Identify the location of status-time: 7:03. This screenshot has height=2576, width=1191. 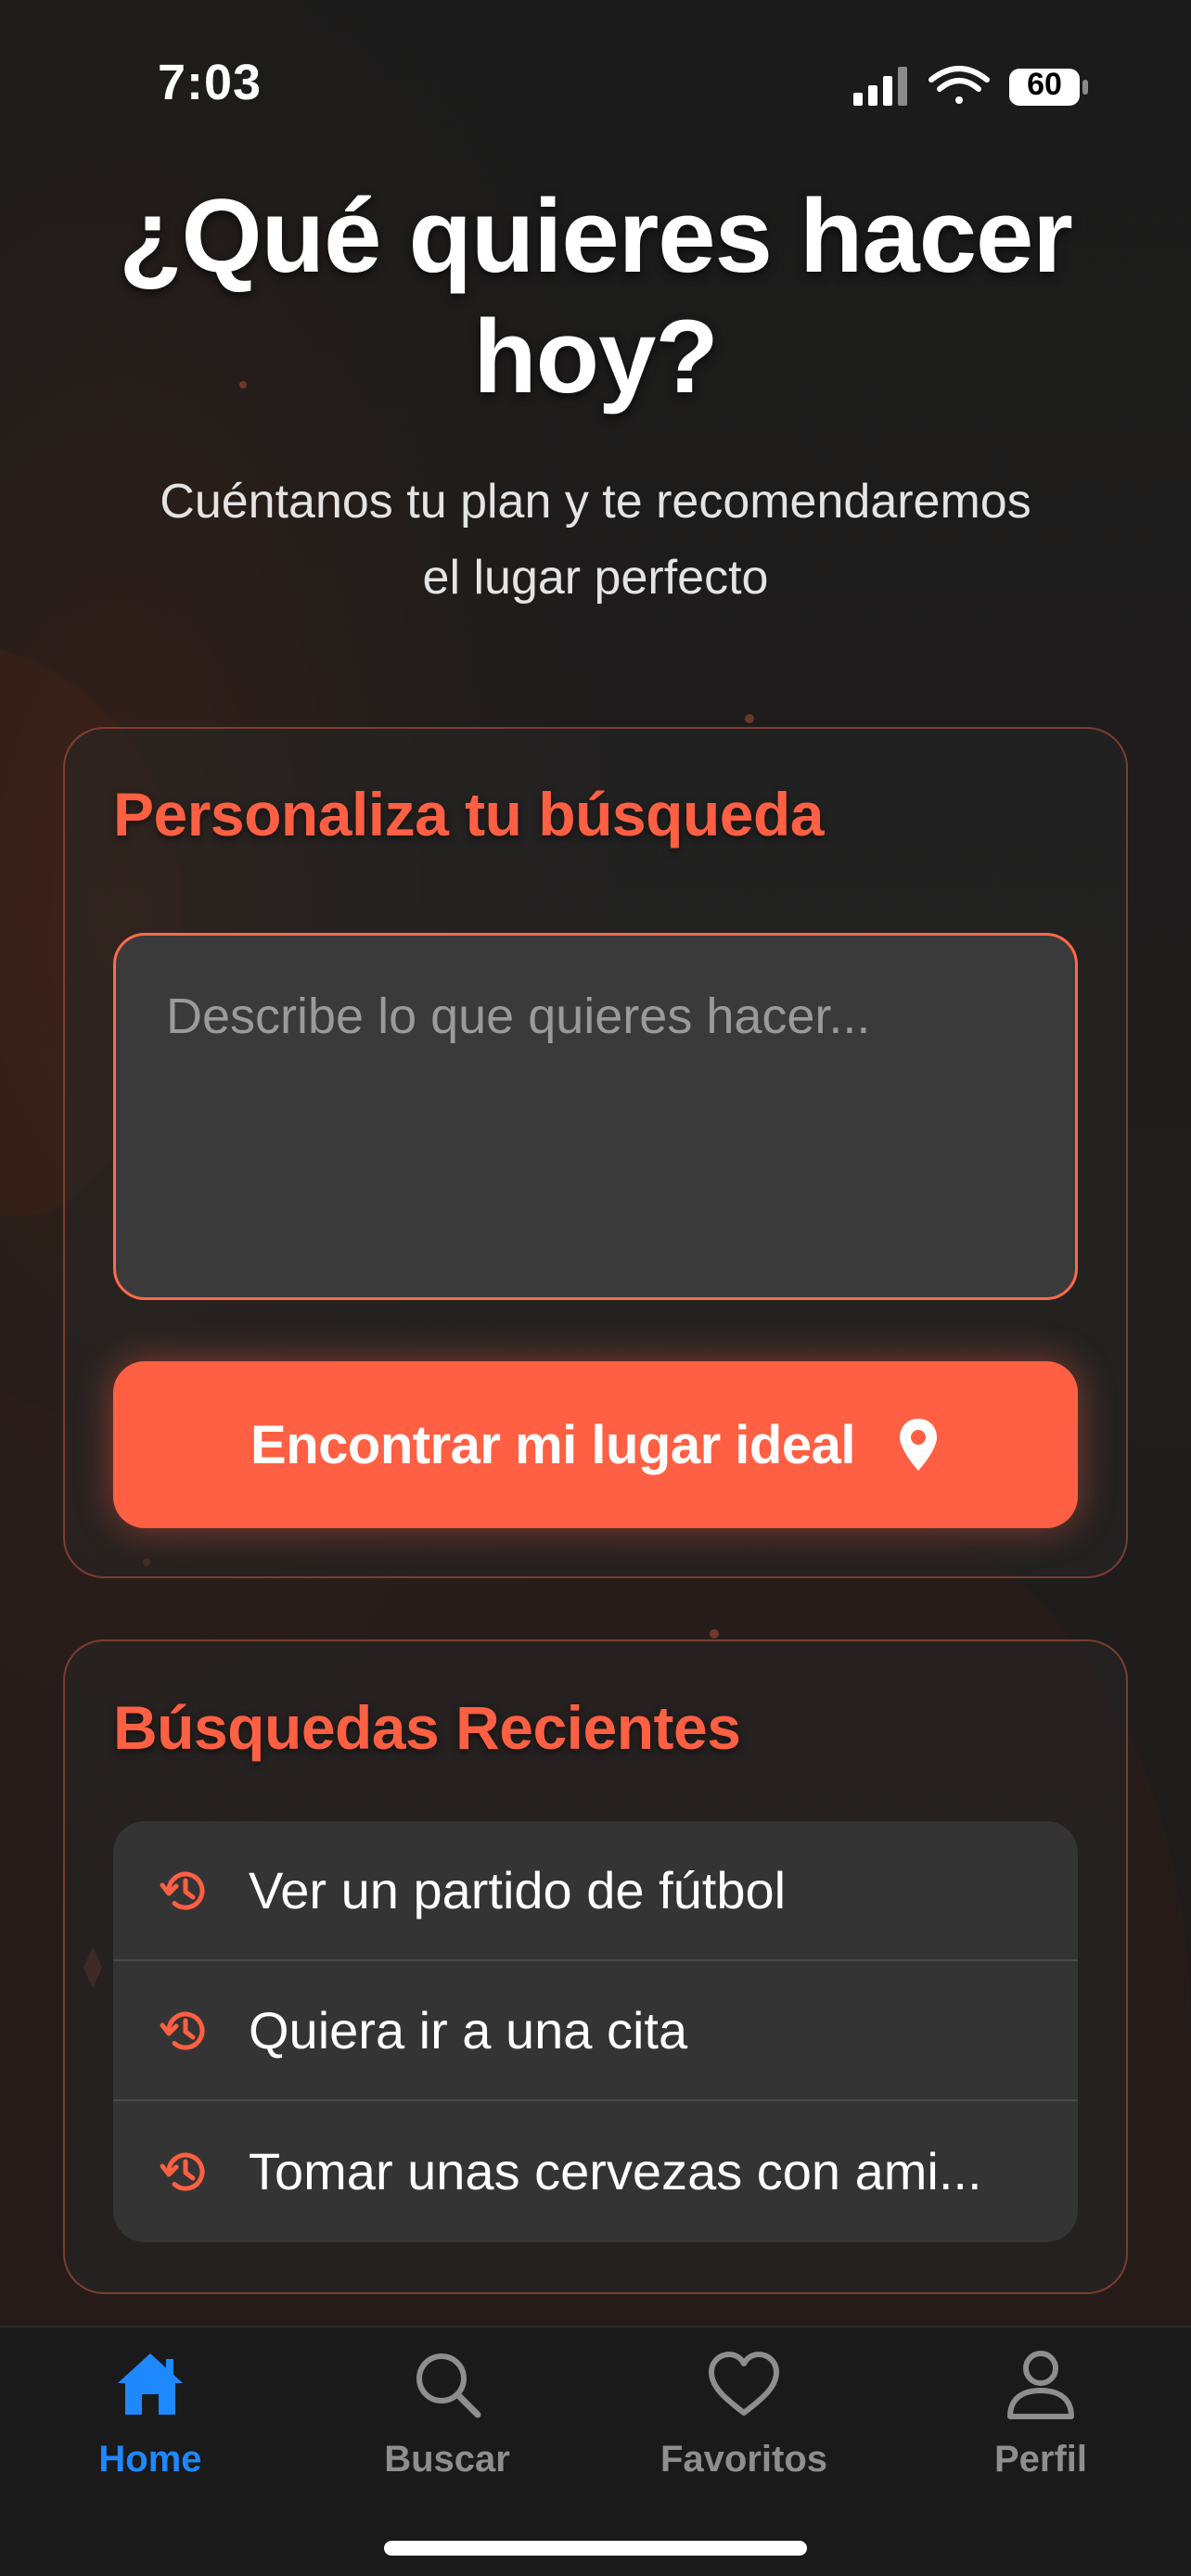
(210, 82).